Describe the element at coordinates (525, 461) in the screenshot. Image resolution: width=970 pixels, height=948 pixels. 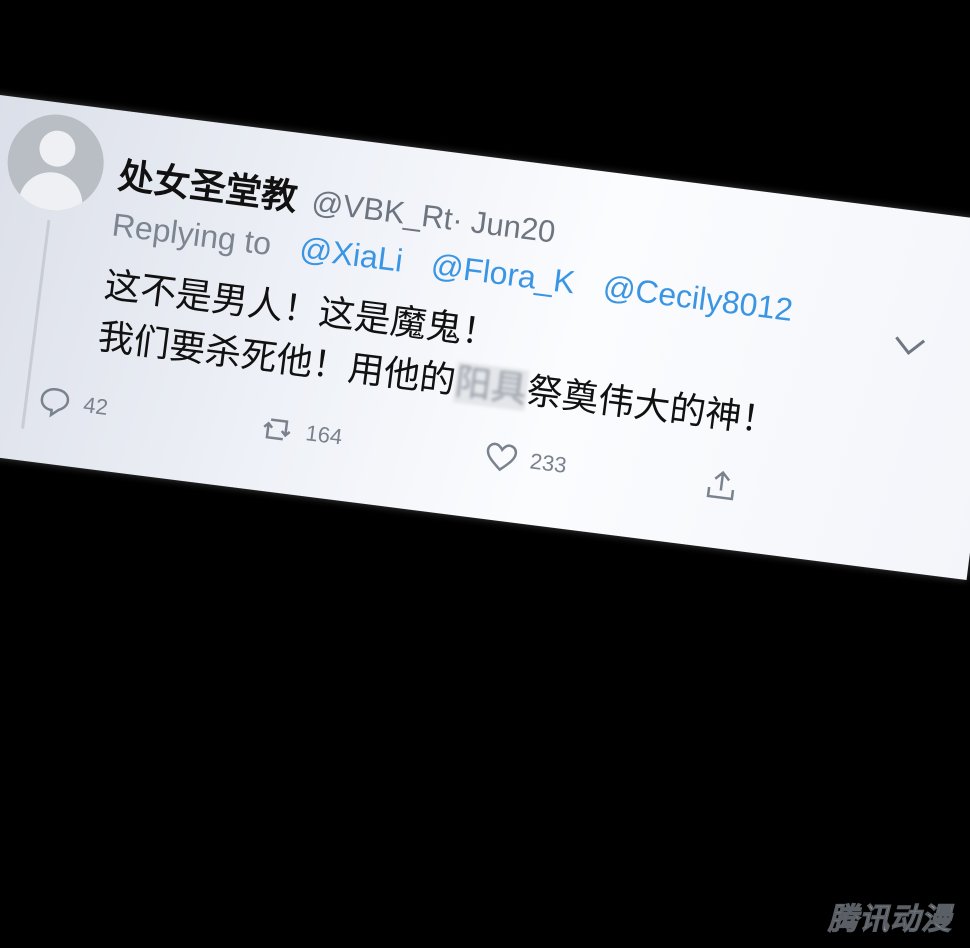
I see `like-button: 233` at that location.